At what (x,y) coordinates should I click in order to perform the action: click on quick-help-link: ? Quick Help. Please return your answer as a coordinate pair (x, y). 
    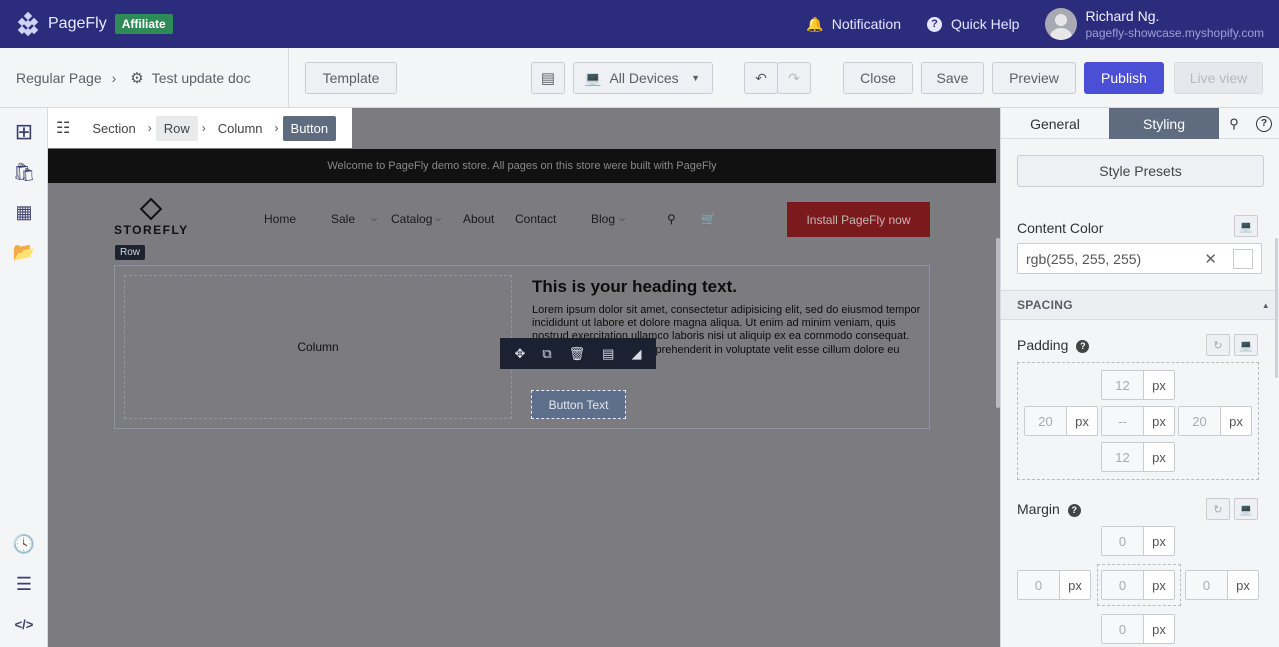
    Looking at the image, I should click on (973, 24).